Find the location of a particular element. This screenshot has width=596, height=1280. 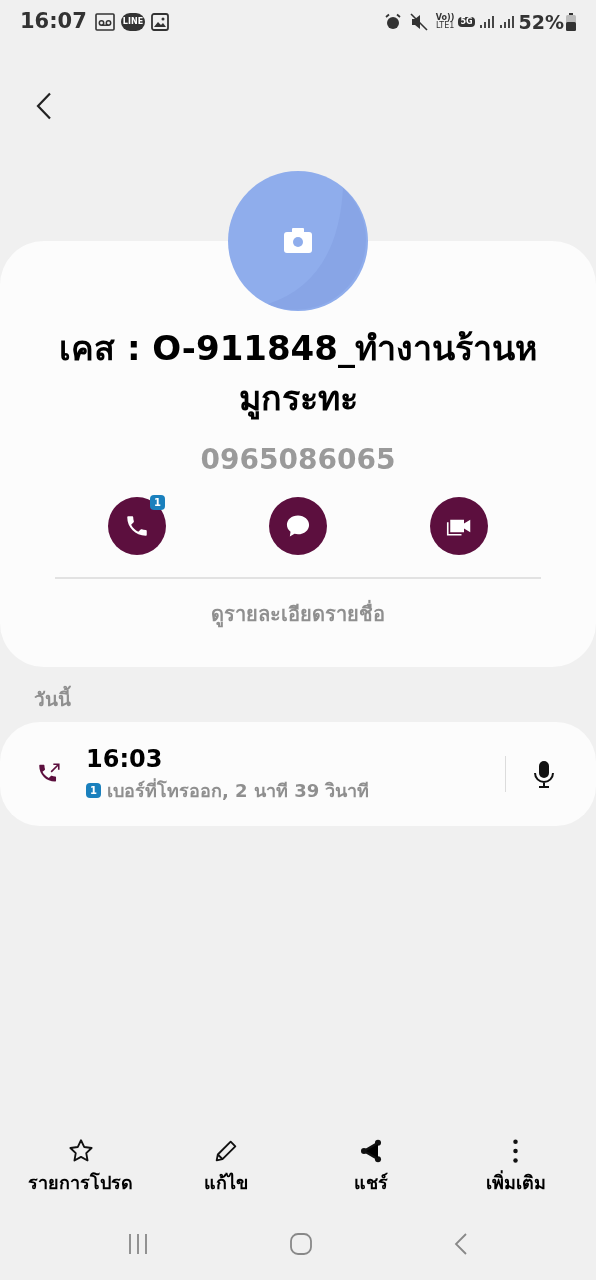

battery-icon is located at coordinates (571, 22).